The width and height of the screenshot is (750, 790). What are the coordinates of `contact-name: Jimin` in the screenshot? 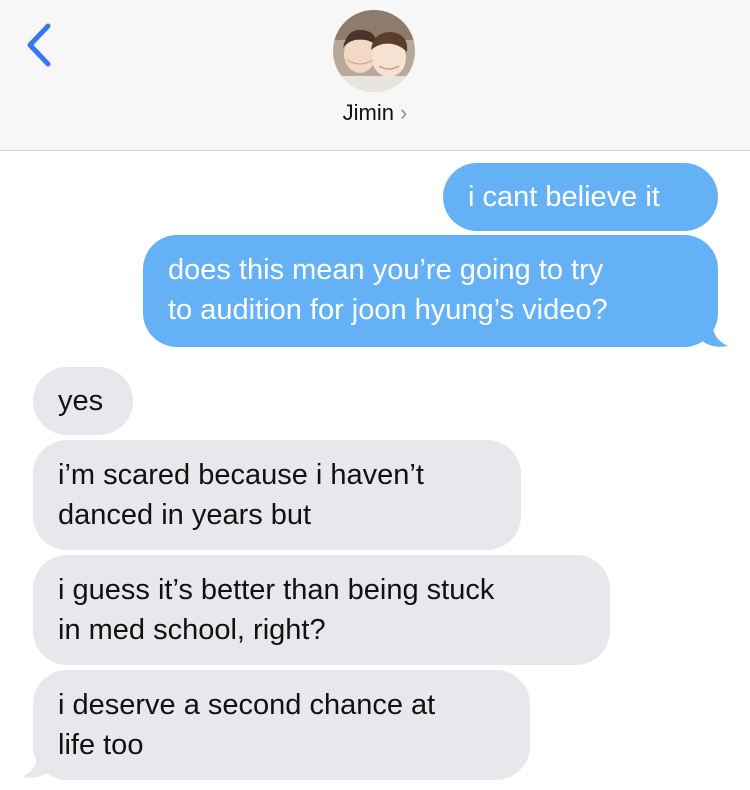 It's located at (368, 112).